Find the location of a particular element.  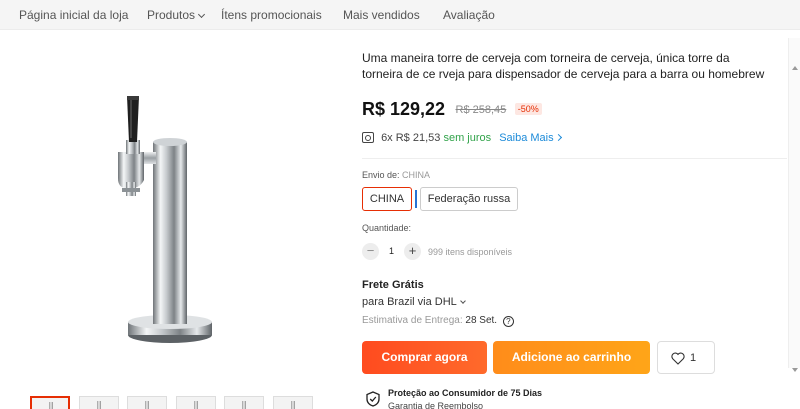

nav-promotional-items: Ítens promocionais is located at coordinates (271, 15).